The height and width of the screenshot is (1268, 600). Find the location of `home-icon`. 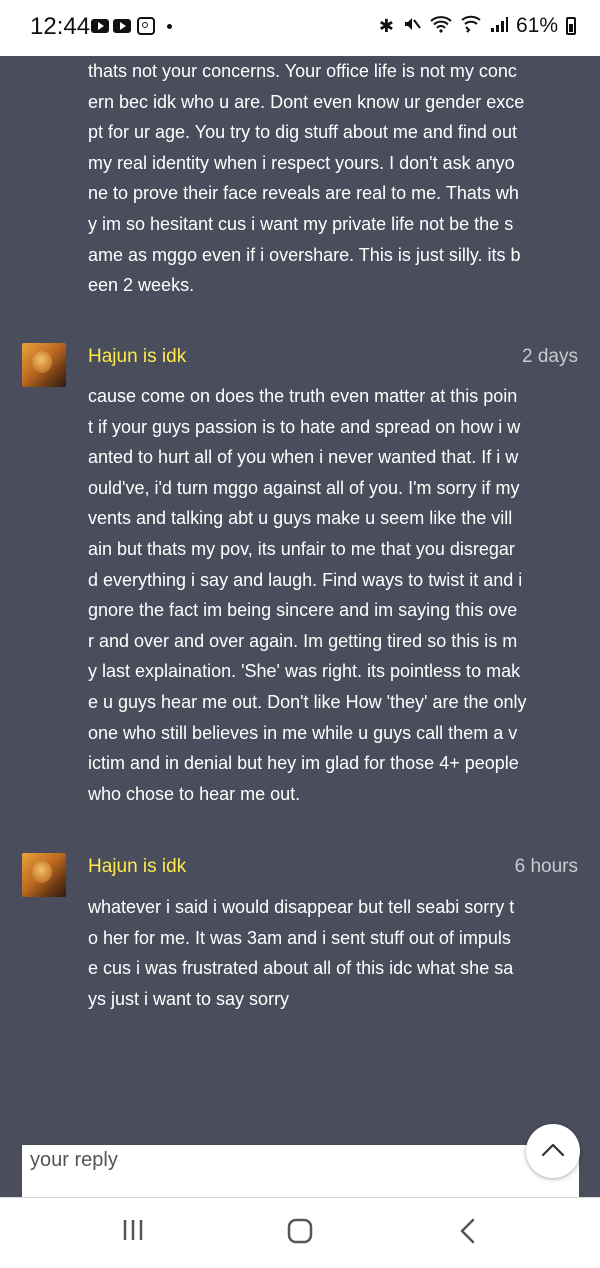

home-icon is located at coordinates (300, 1231).